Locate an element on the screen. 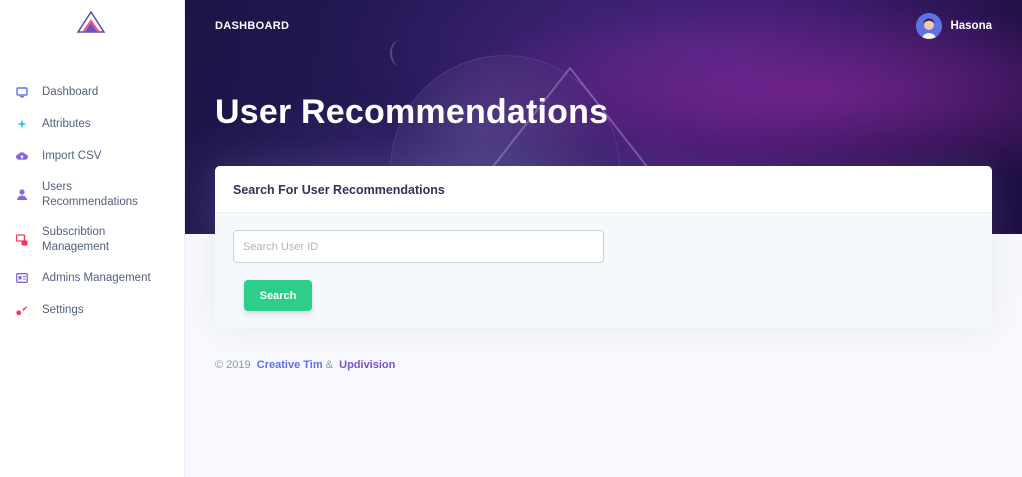 Image resolution: width=1022 pixels, height=477 pixels. footer: © 2019 Creative Tim & Updivision is located at coordinates (305, 365).